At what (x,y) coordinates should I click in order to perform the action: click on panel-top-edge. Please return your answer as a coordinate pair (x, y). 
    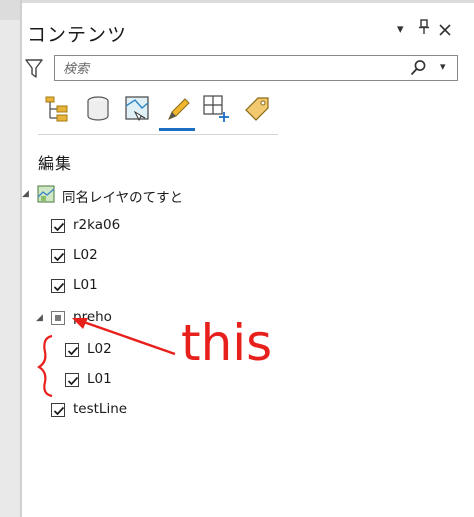
    Looking at the image, I should click on (248, 1).